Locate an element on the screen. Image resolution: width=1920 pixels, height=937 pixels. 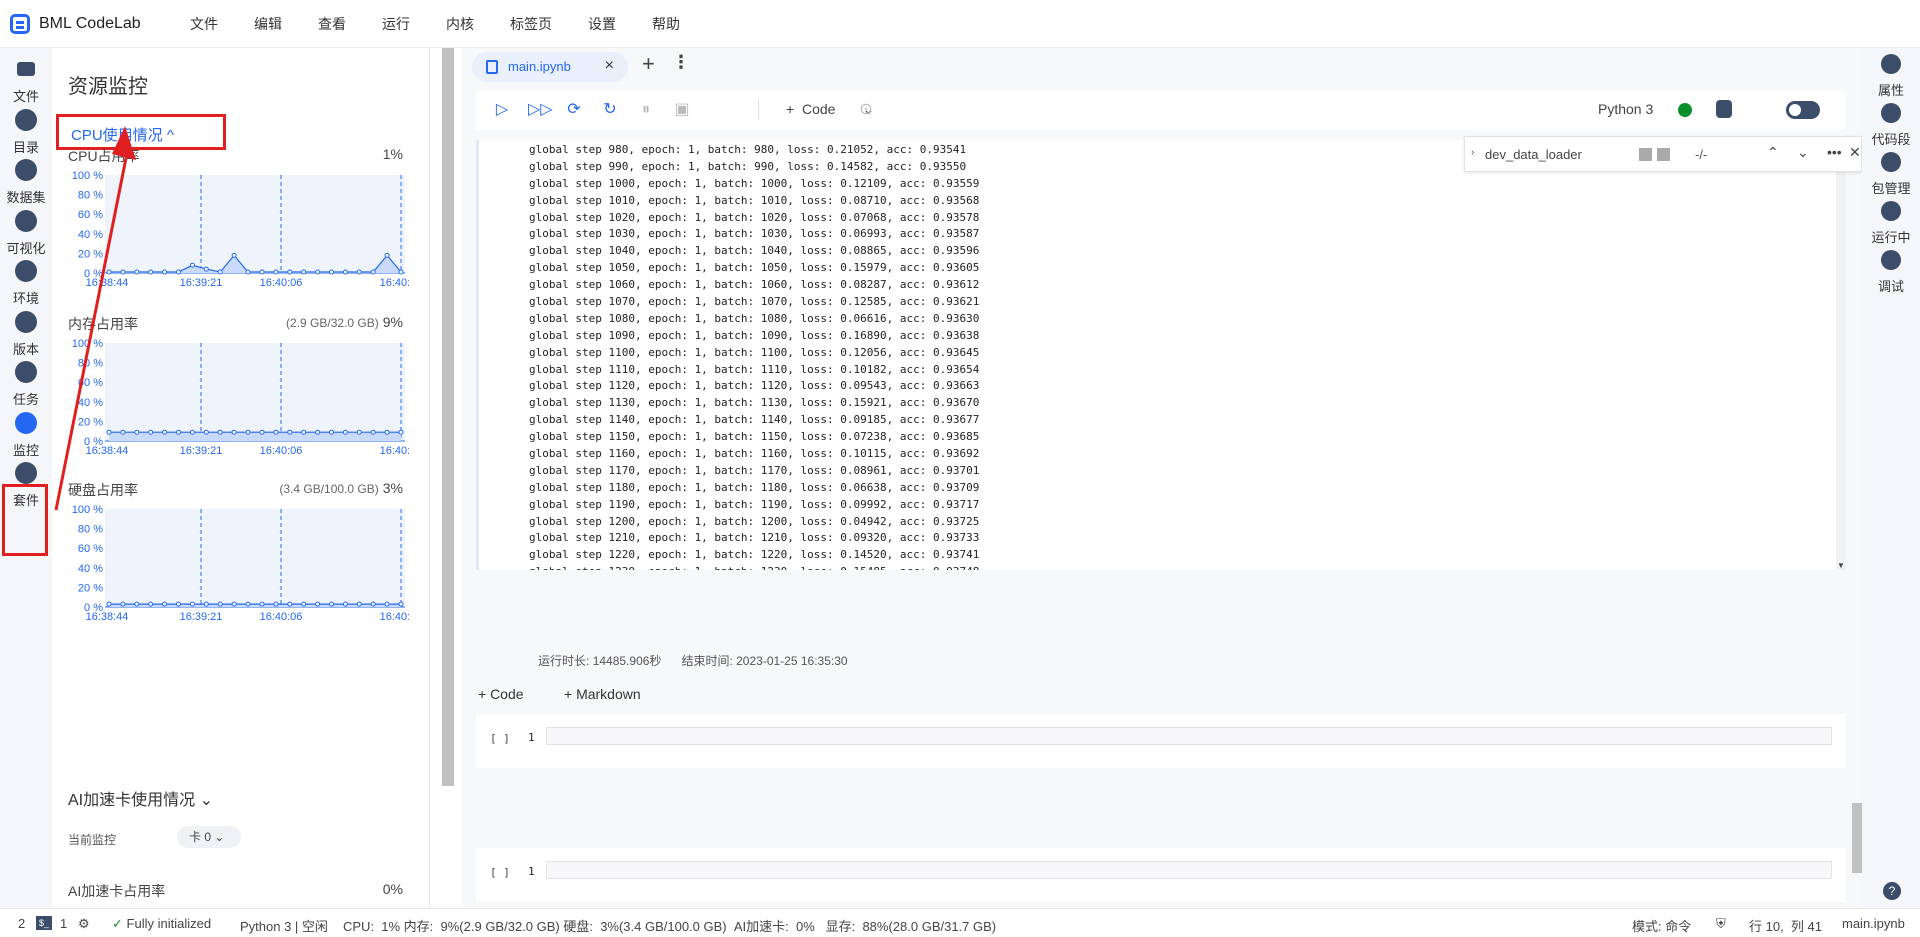
more-options-icon: ⋮ is located at coordinates (681, 62).